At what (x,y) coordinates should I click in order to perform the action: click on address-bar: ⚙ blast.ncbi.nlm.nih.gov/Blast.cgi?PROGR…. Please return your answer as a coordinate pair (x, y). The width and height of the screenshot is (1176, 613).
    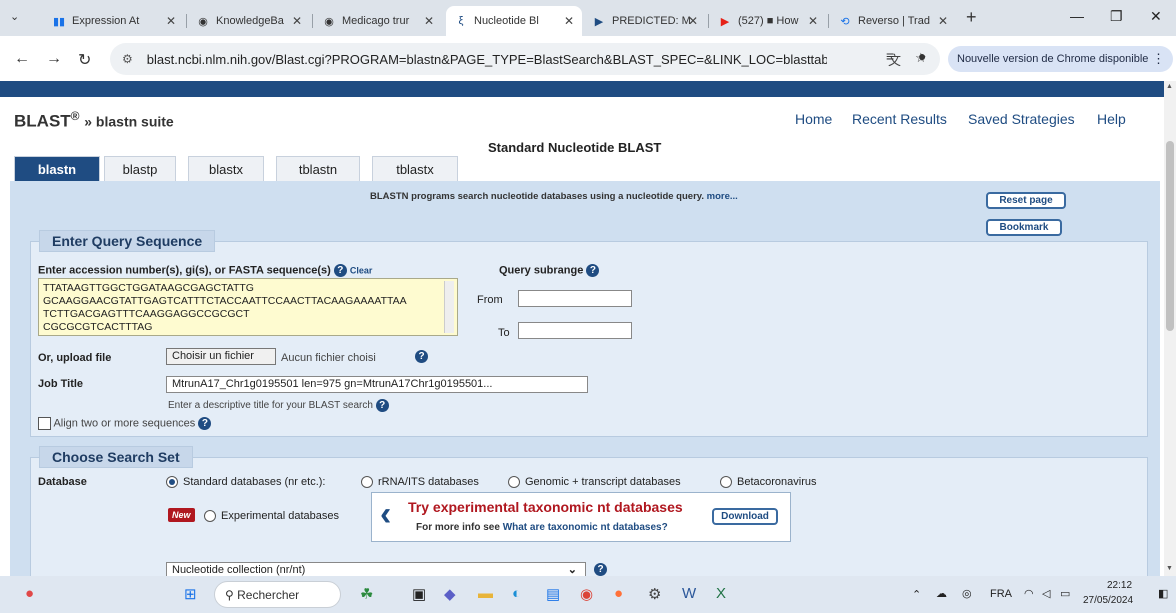
    Looking at the image, I should click on (525, 59).